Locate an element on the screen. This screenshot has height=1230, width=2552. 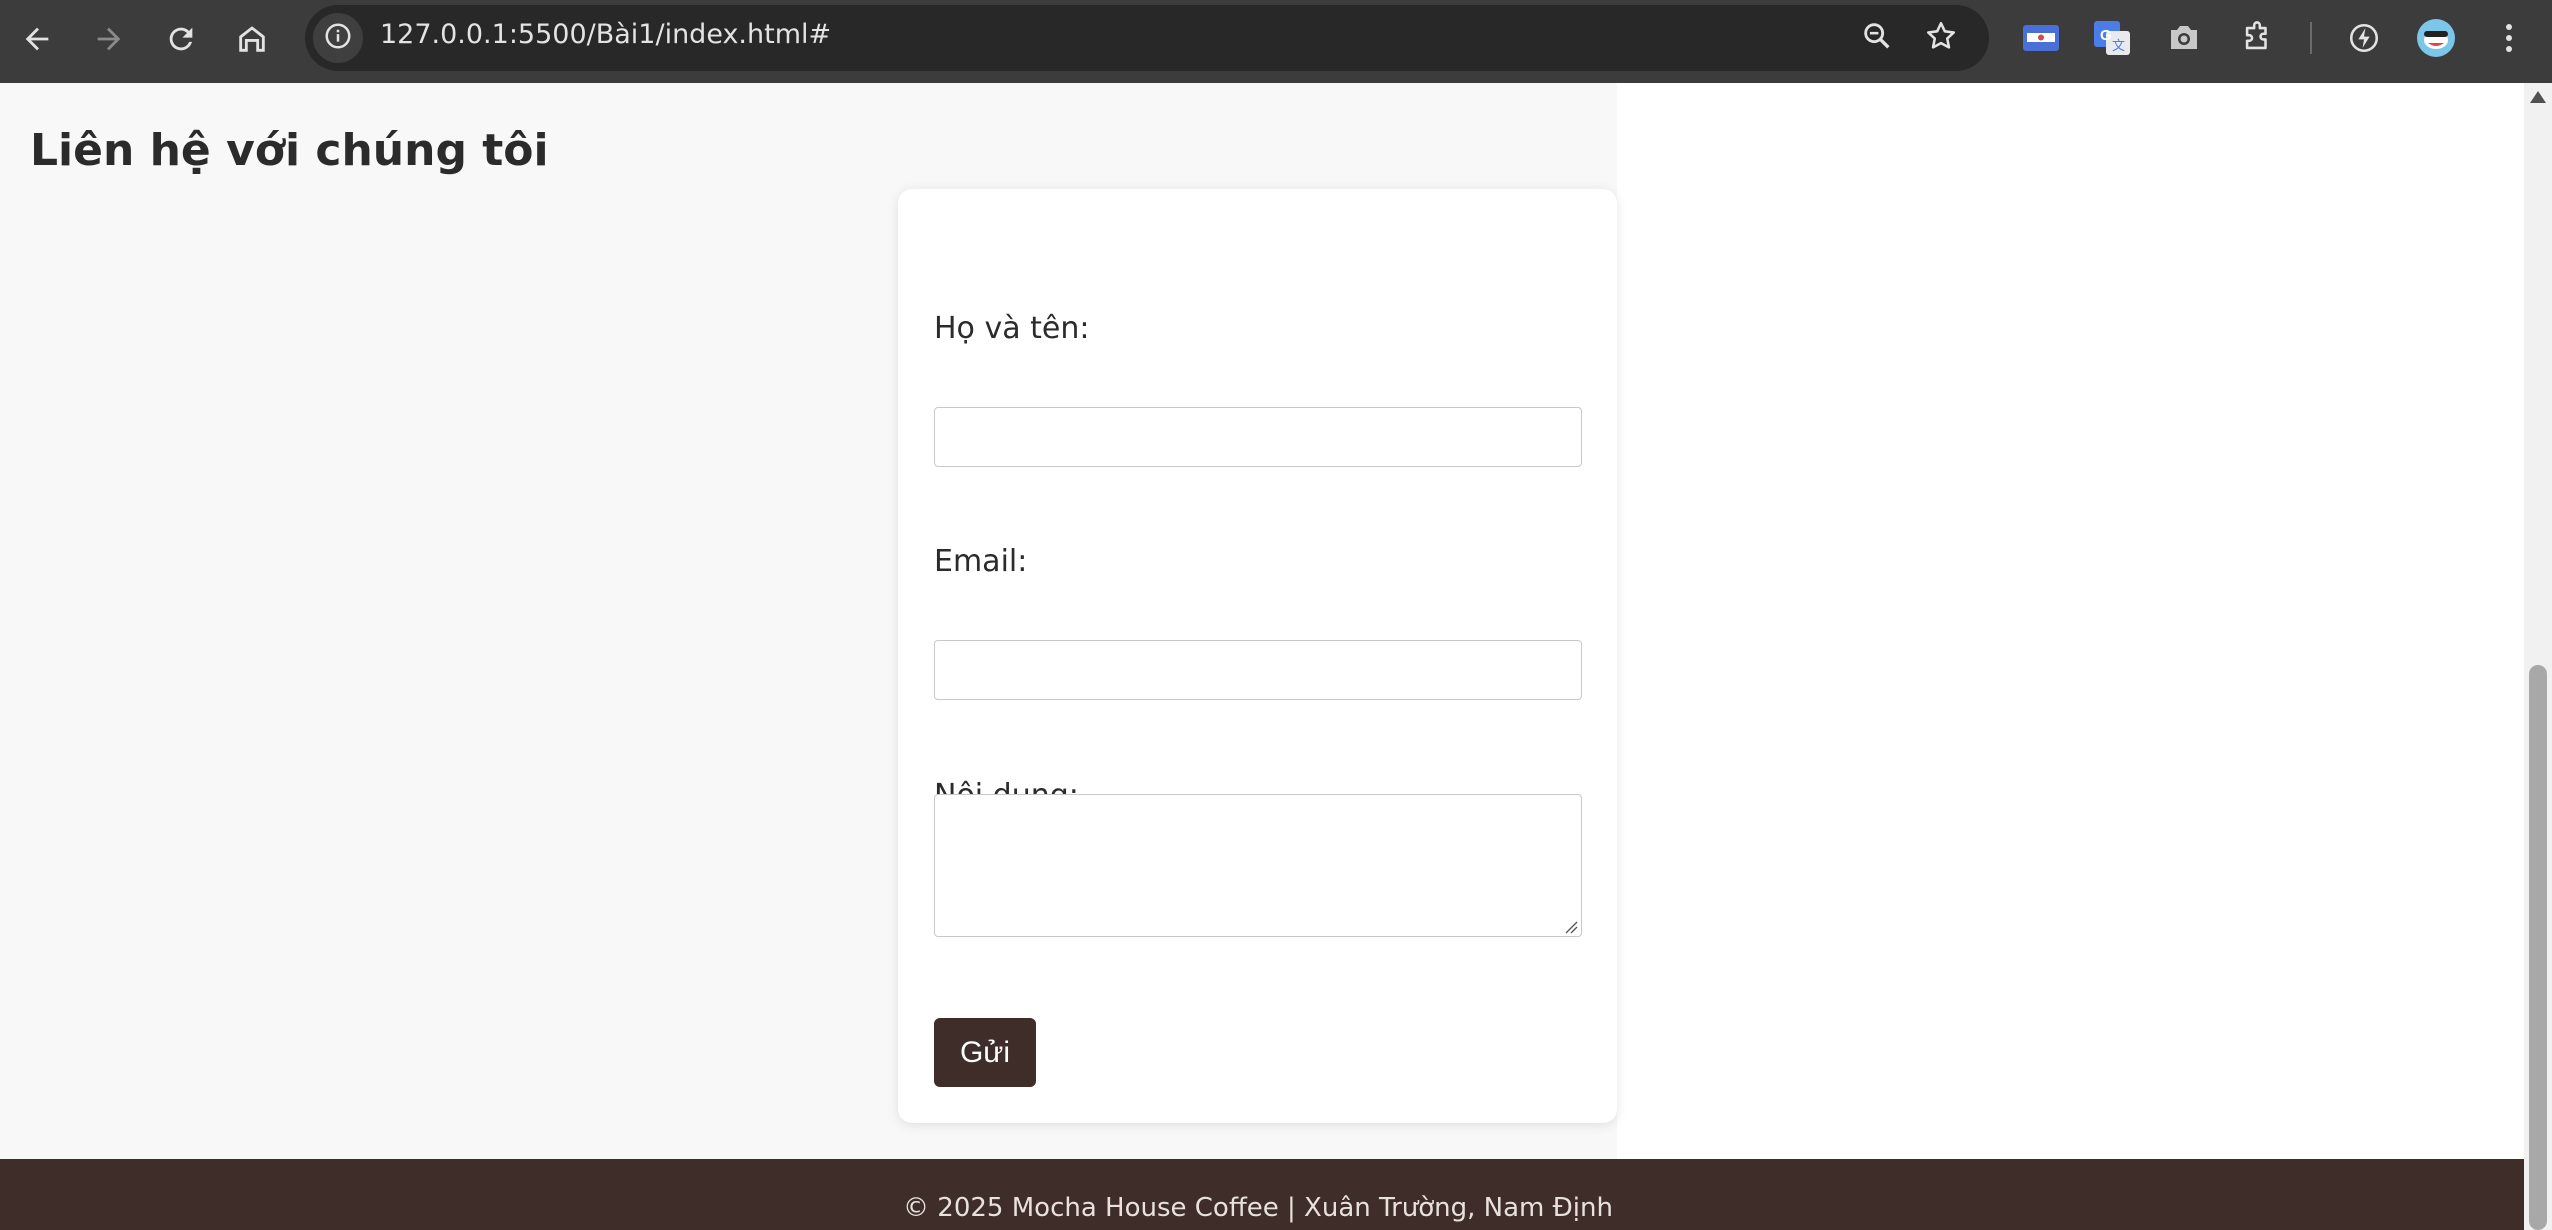
vertical-scrollbar is located at coordinates (2538, 656).